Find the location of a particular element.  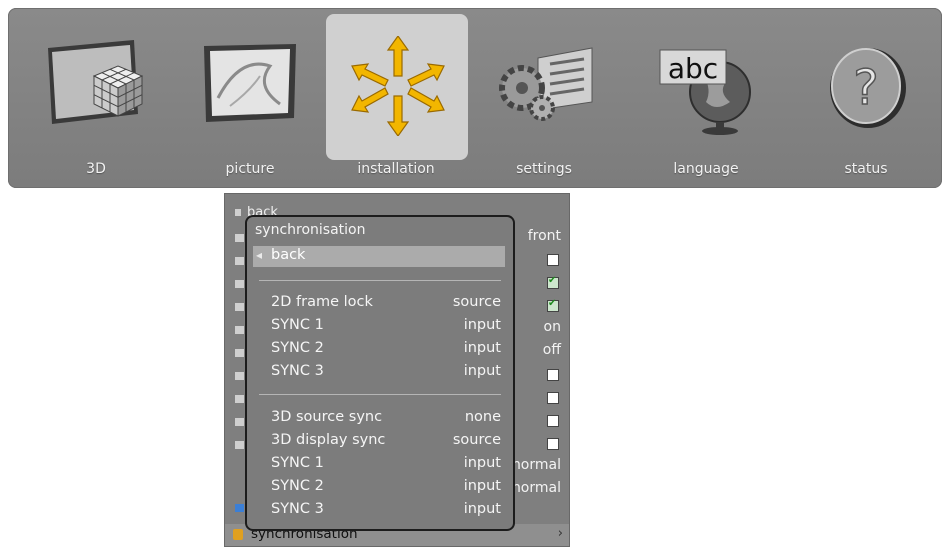

under-value-text: on is located at coordinates (552, 327).